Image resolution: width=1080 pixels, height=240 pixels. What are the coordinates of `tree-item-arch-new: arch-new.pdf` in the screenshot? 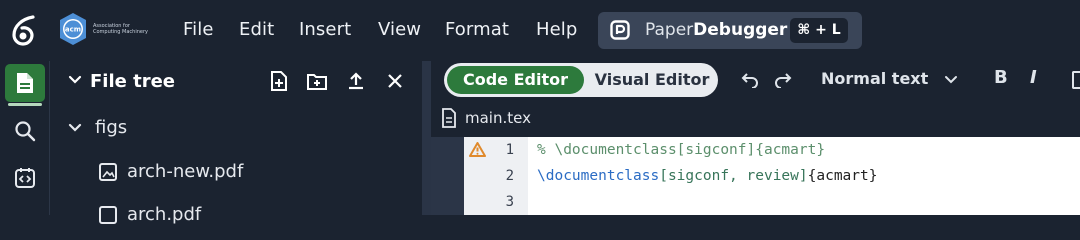 It's located at (236, 173).